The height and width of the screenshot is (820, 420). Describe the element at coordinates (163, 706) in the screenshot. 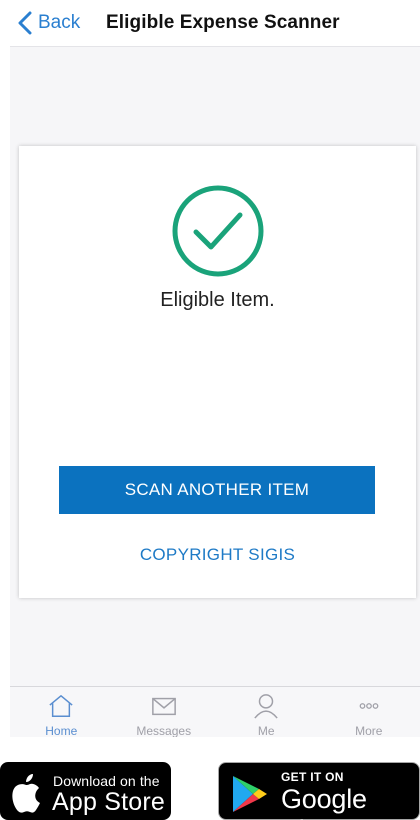

I see `envelope-icon` at that location.